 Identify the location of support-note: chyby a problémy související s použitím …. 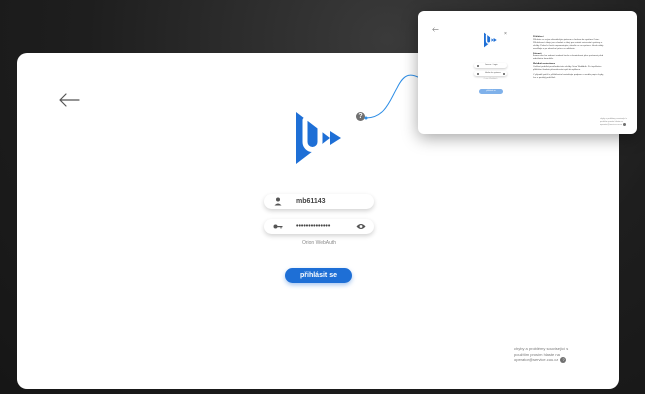
(549, 355).